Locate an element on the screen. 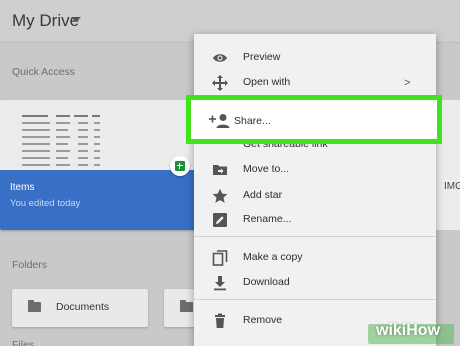  watermark-text: wikiHow is located at coordinates (408, 330).